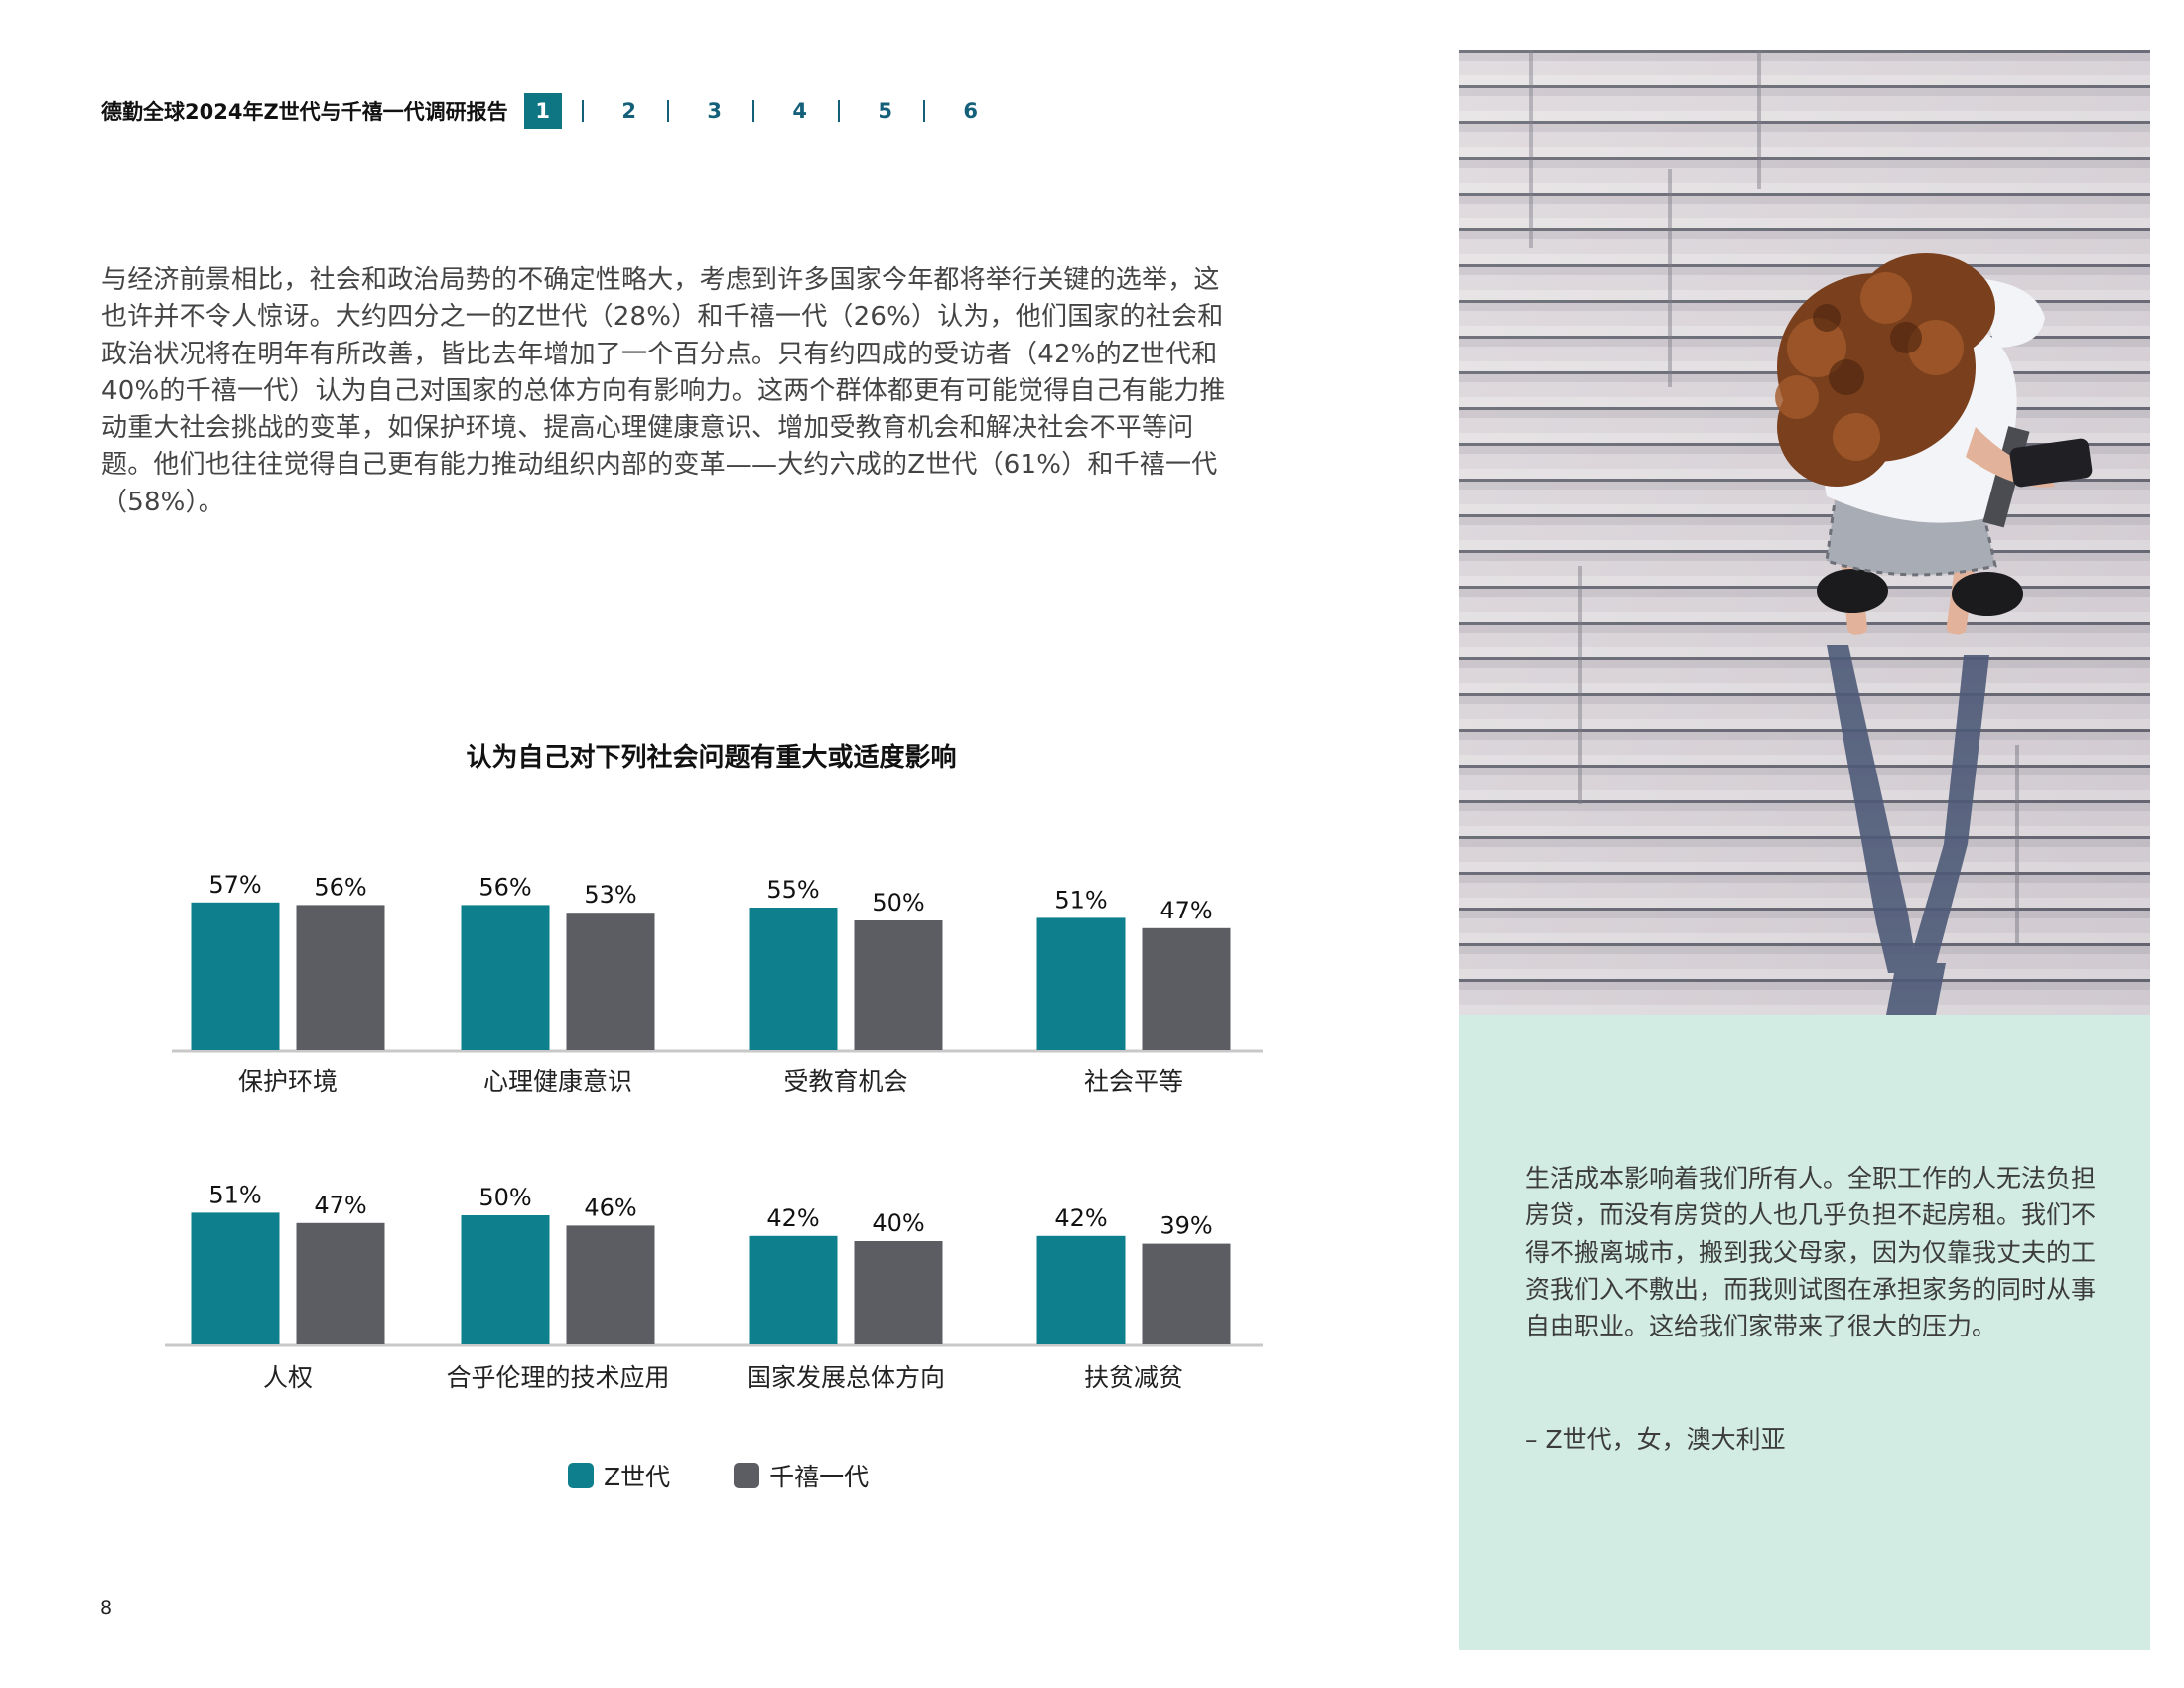  Describe the element at coordinates (610, 1207) in the screenshot. I see `data-label: 46%` at that location.